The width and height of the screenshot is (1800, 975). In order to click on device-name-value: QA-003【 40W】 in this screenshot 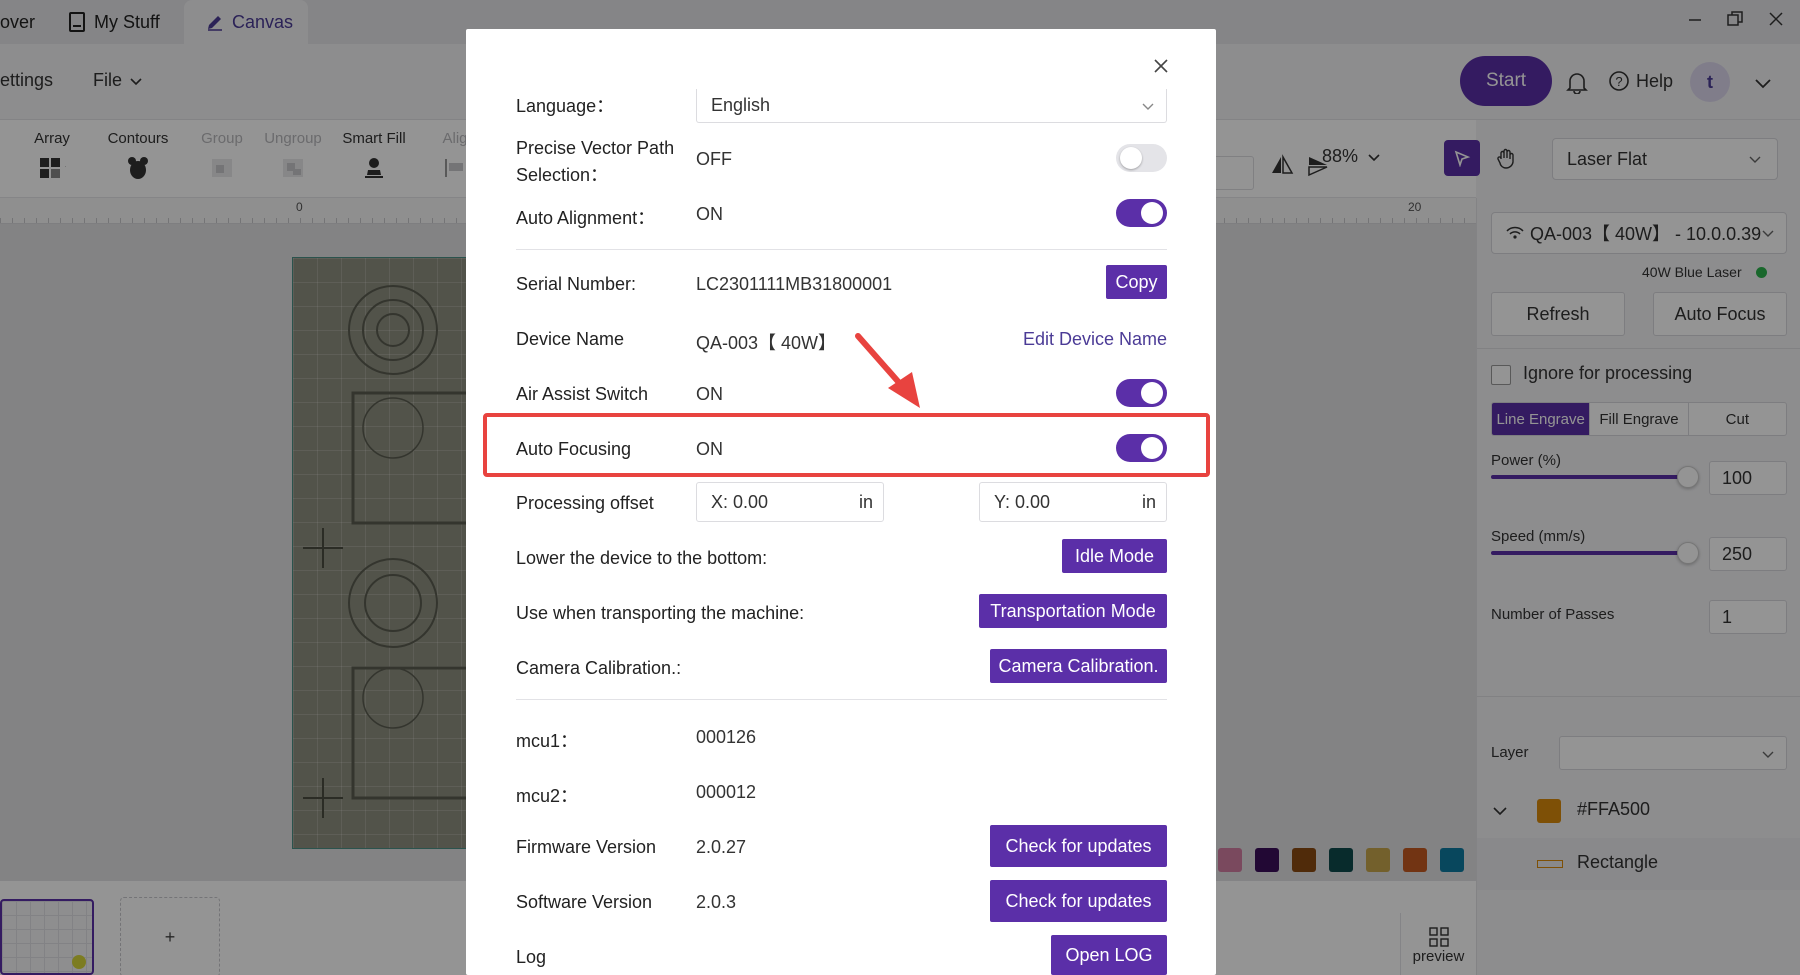, I will do `click(766, 343)`.